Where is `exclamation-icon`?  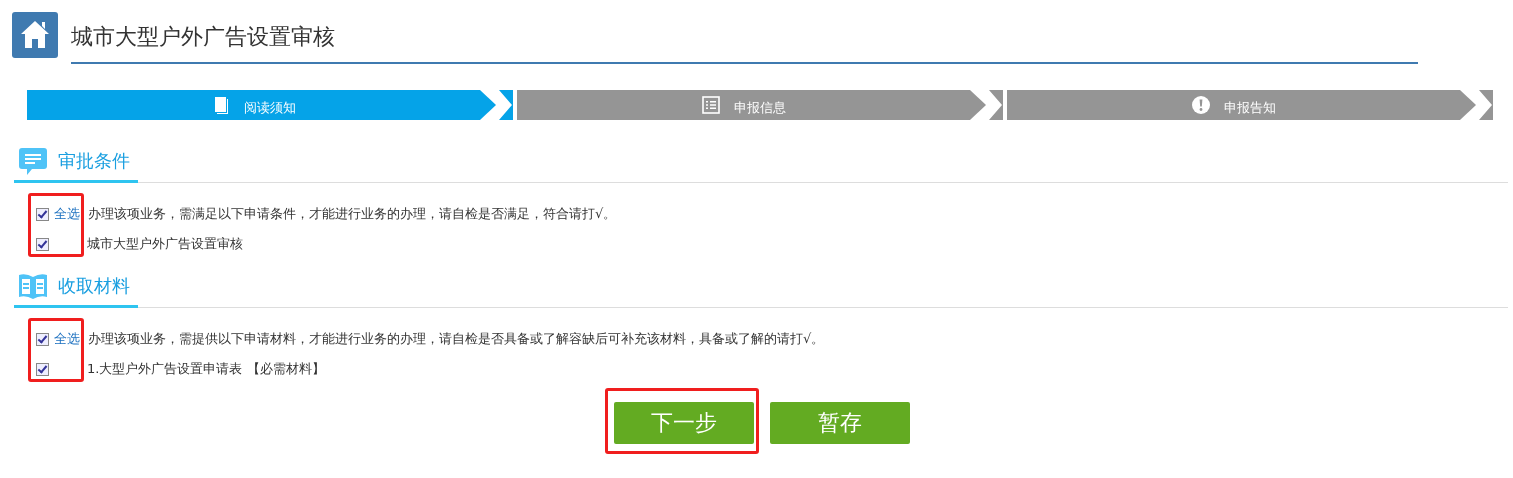
exclamation-icon is located at coordinates (1200, 105).